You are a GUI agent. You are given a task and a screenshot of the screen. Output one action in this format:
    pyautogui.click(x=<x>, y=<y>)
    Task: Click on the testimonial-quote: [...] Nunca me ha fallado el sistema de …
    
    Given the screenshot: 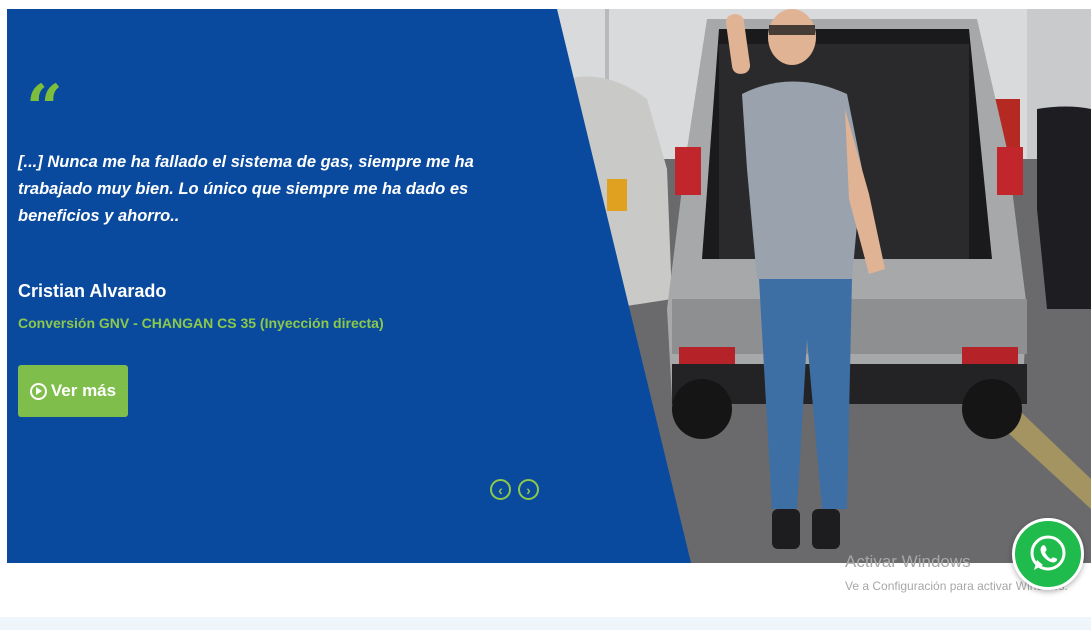 What is the action you would take?
    pyautogui.click(x=246, y=189)
    